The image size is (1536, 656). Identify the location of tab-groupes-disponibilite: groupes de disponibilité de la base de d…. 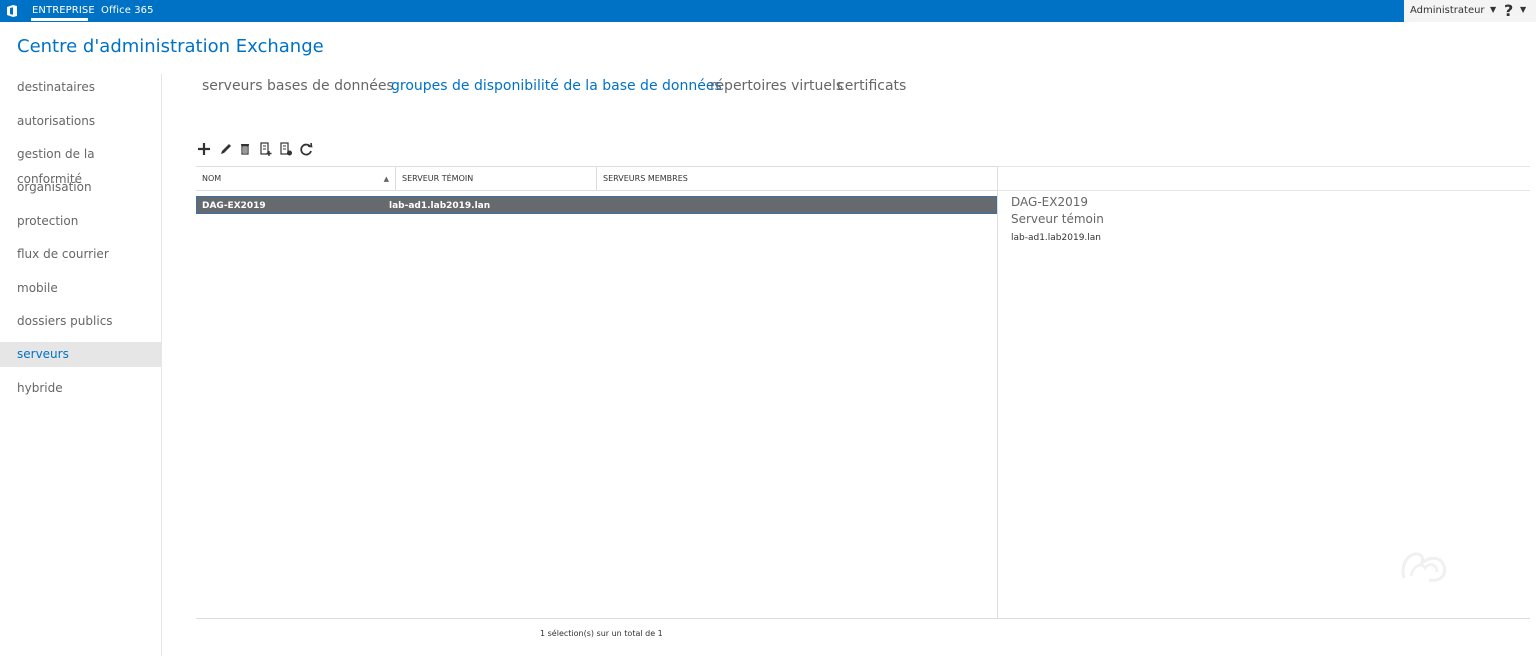
(556, 86).